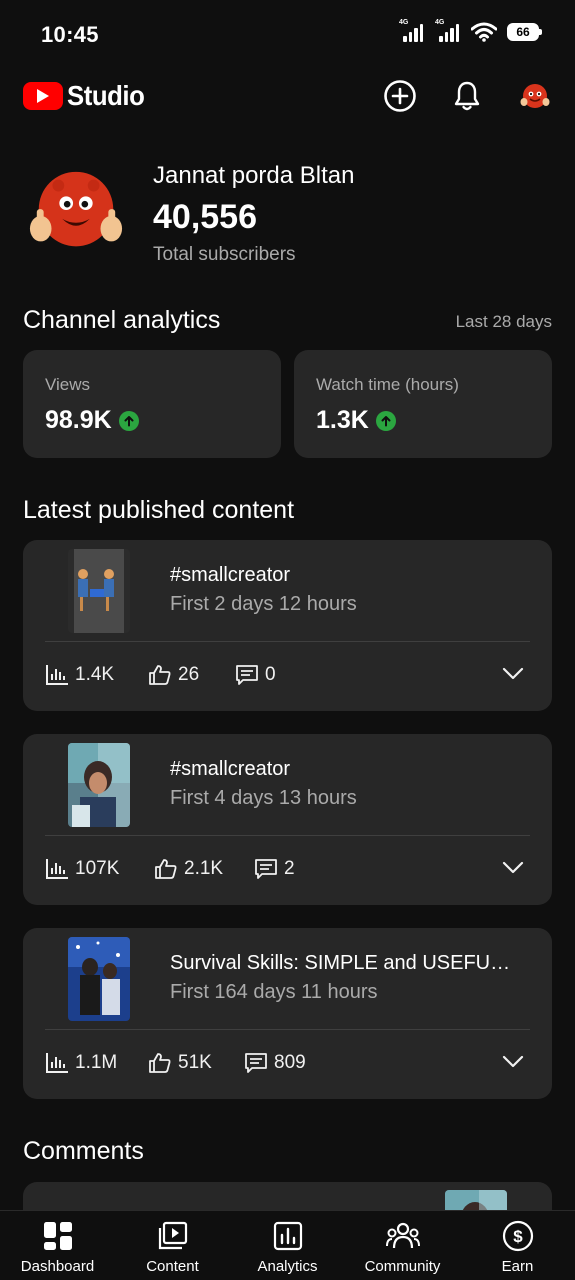 Image resolution: width=575 pixels, height=1280 pixels. I want to click on nav-label: Dashboard, so click(57, 1266).